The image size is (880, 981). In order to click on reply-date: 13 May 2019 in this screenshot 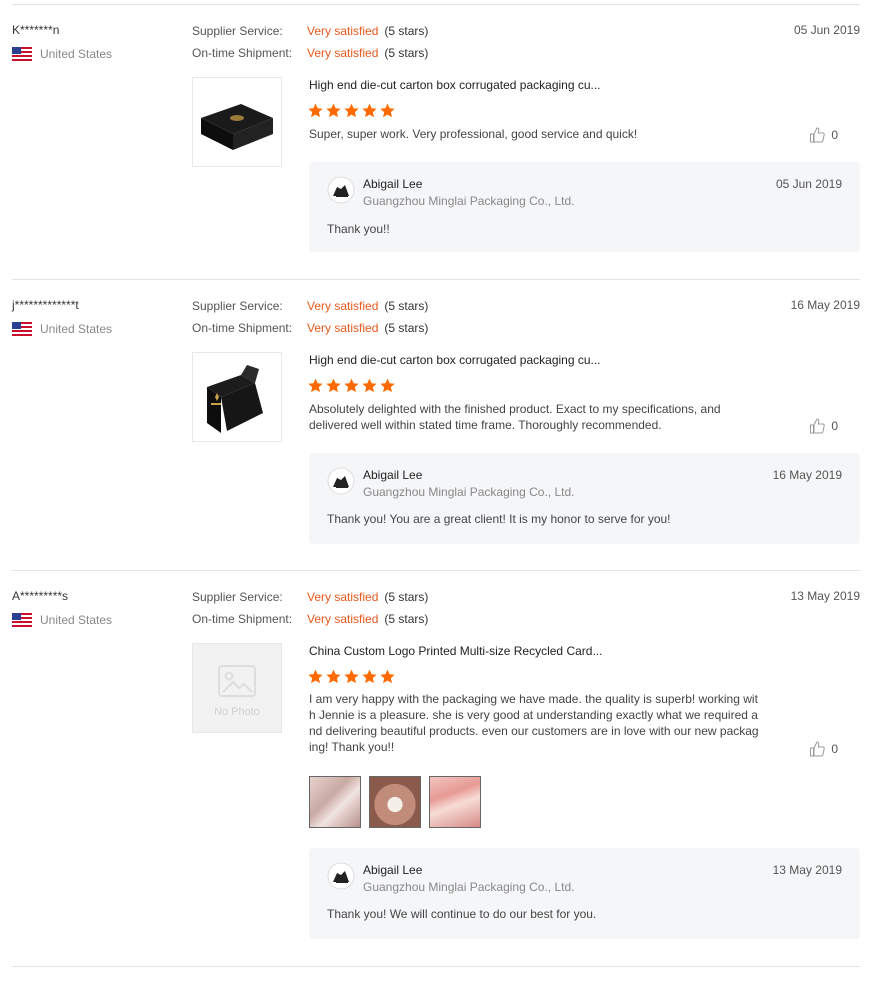, I will do `click(807, 870)`.